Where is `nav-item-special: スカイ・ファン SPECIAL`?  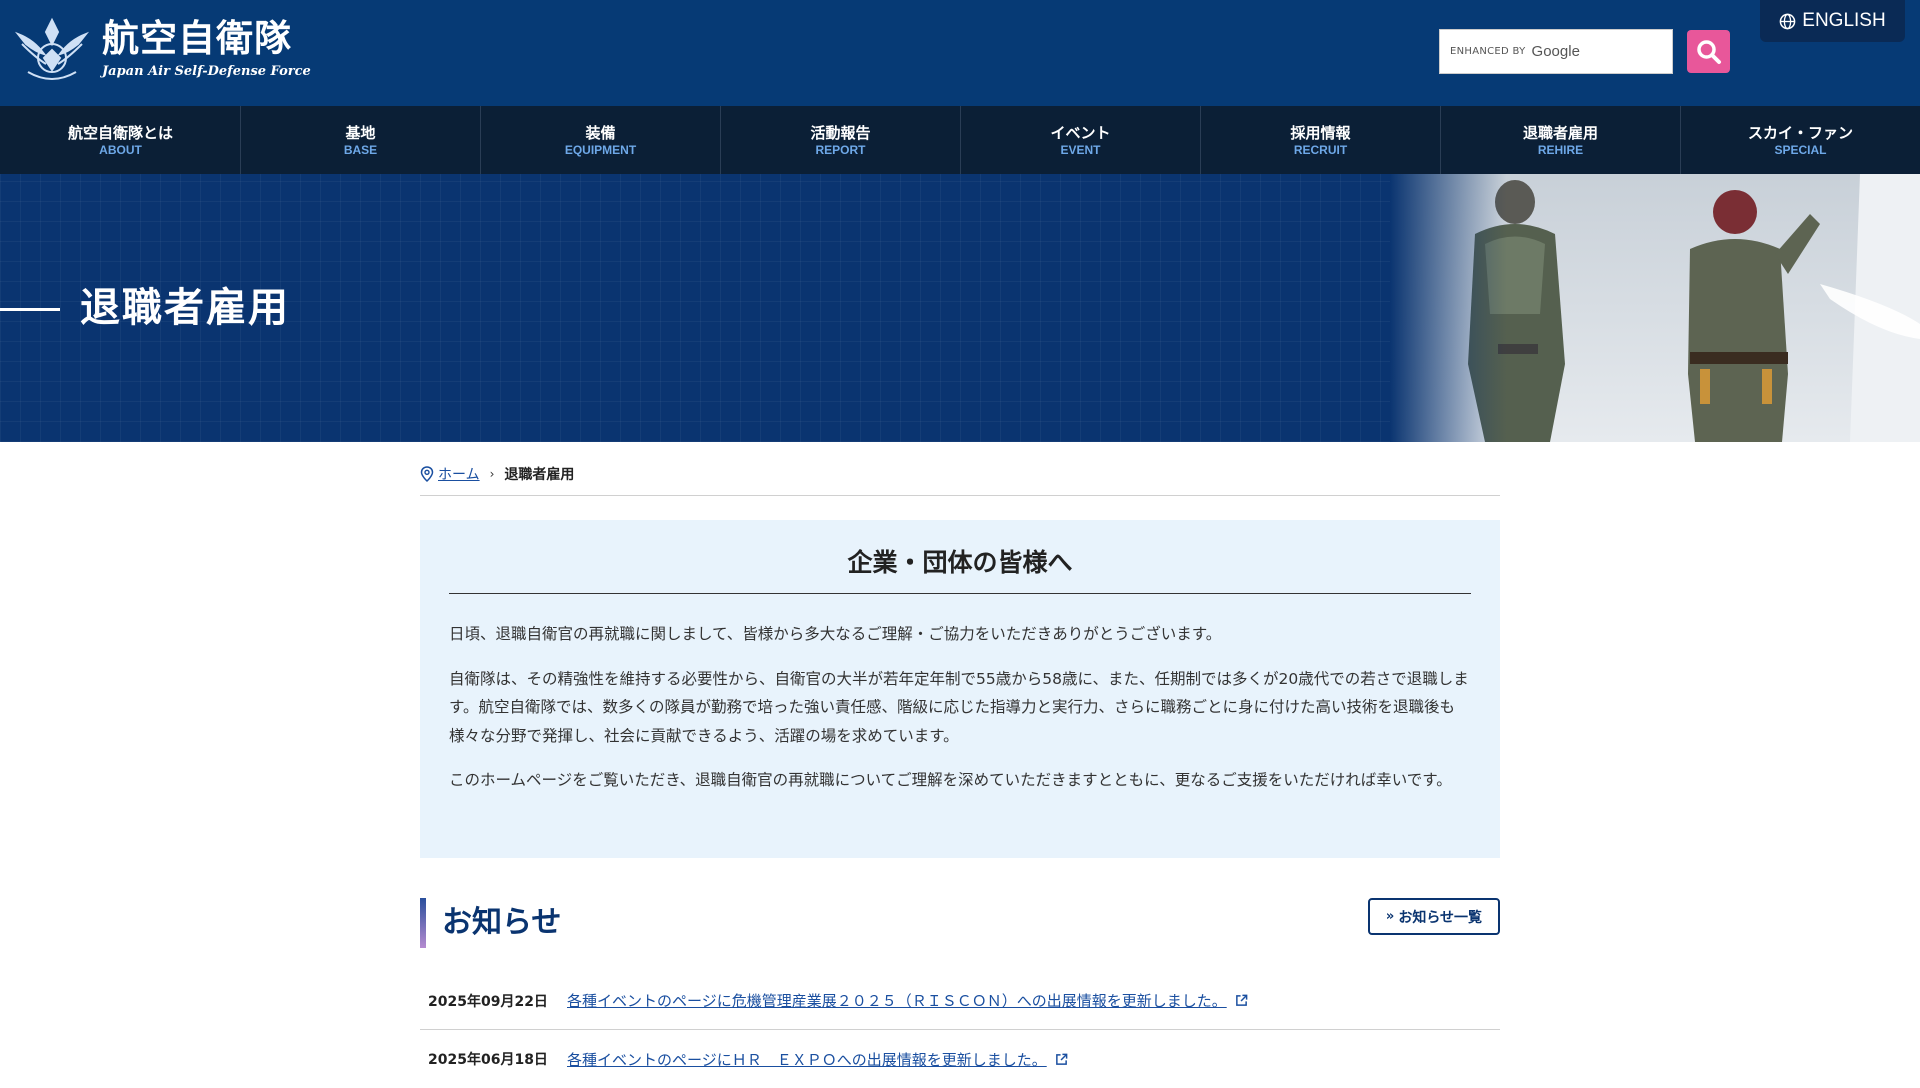 nav-item-special: スカイ・ファン SPECIAL is located at coordinates (1800, 140).